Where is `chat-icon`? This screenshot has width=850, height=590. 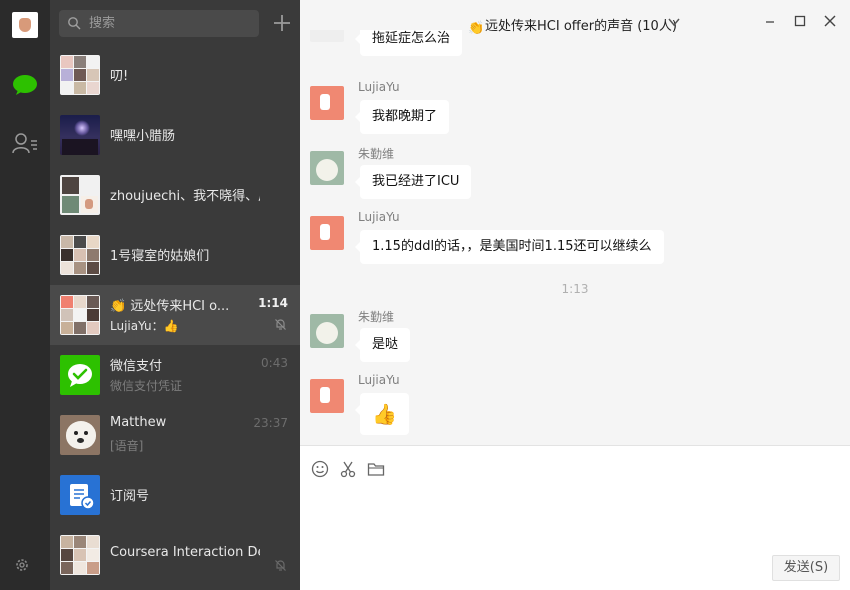
chat-icon is located at coordinates (25, 85).